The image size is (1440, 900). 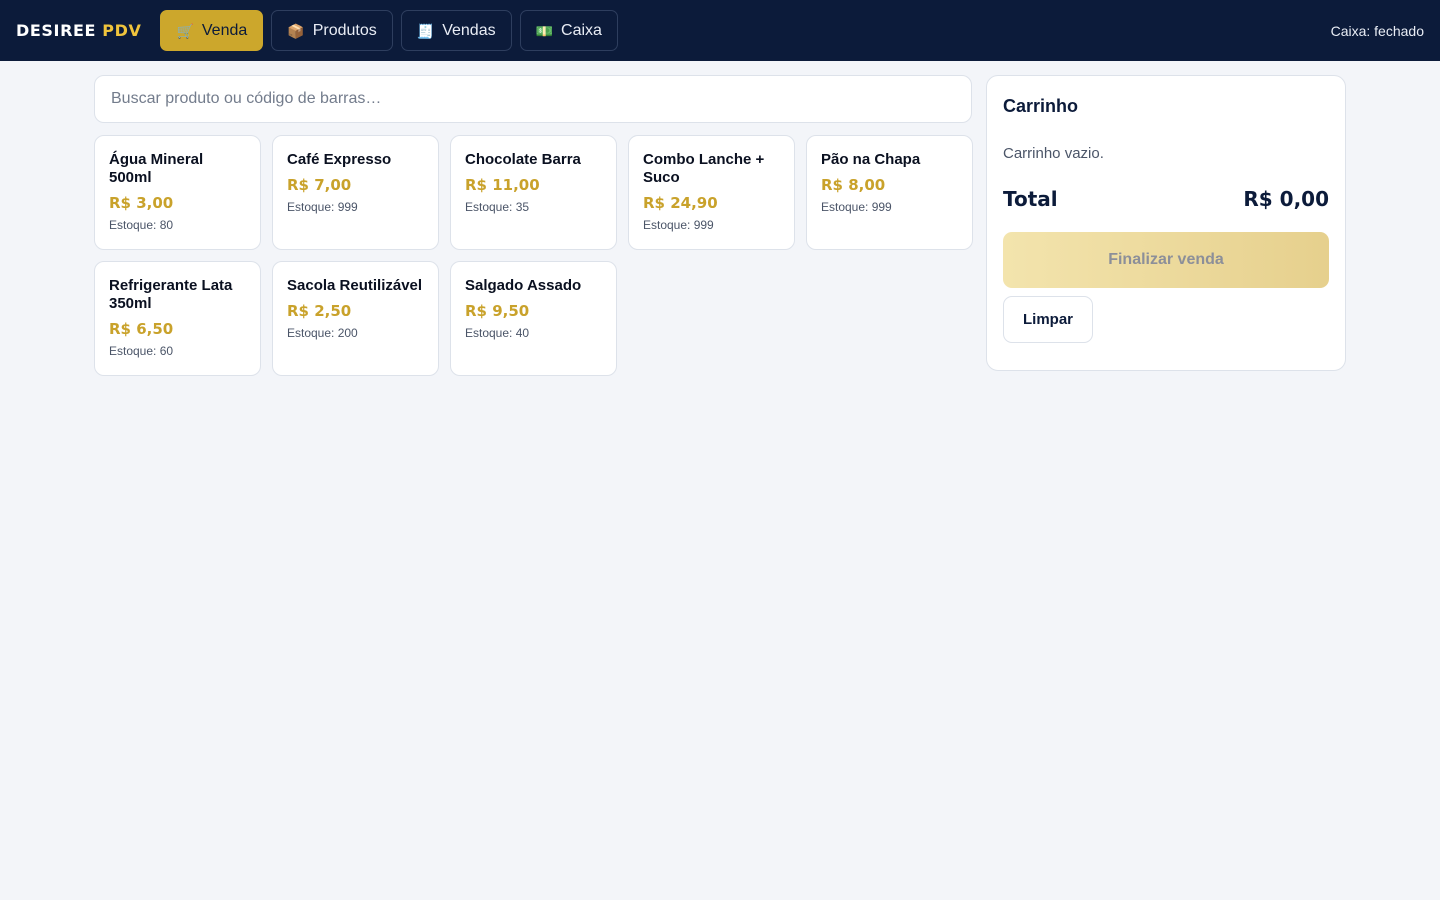 I want to click on finish-sale-button: Finalizar venda, so click(x=1166, y=260).